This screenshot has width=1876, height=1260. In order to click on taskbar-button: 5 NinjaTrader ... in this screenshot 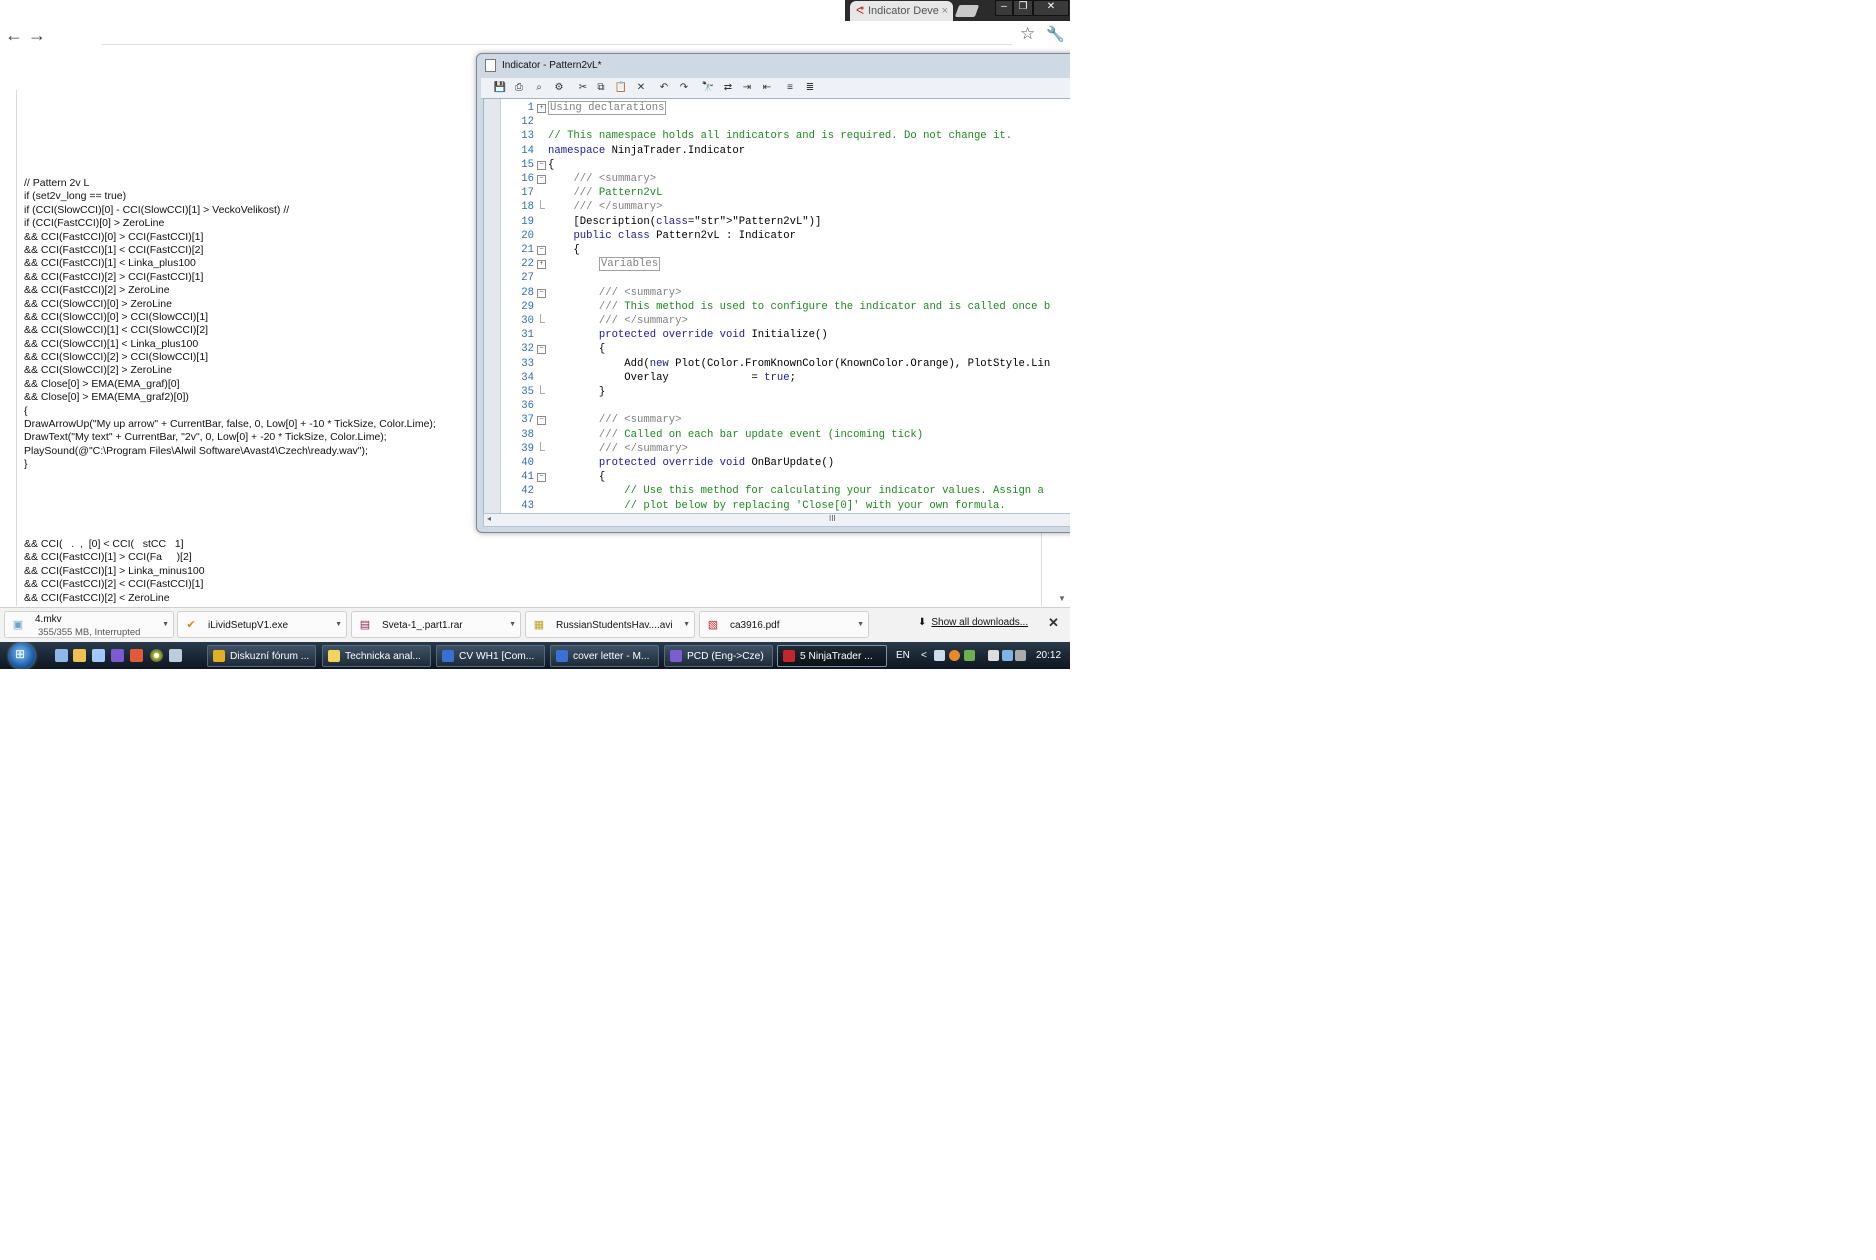, I will do `click(832, 656)`.